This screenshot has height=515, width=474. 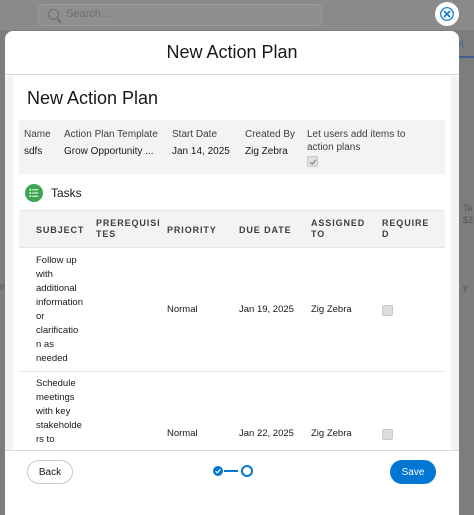 I want to click on template-label: Action Plan Template, so click(x=111, y=134).